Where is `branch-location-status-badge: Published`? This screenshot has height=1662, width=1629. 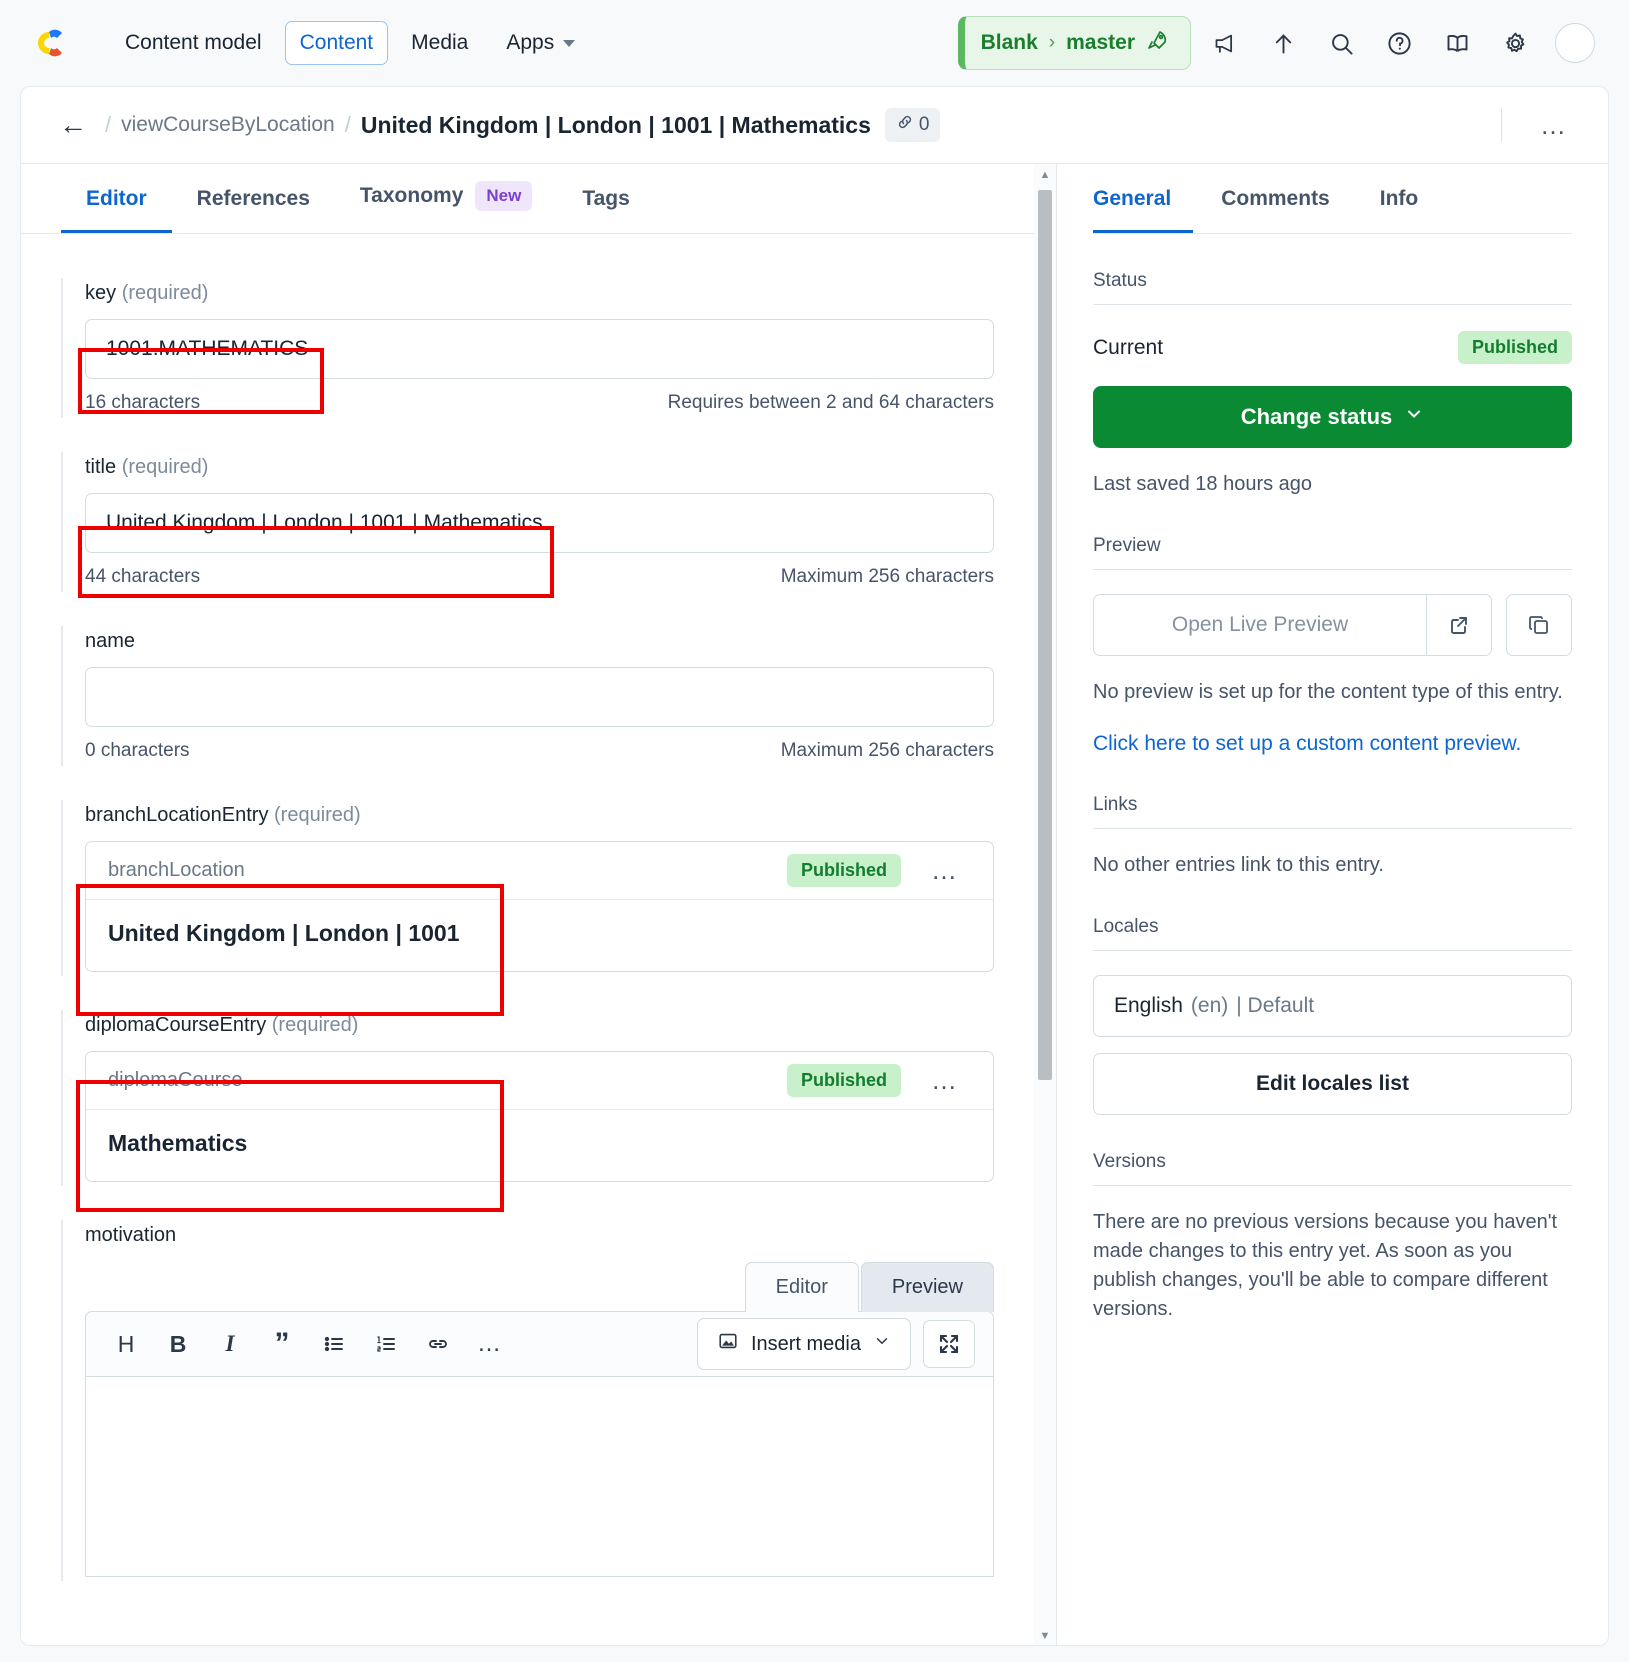 branch-location-status-badge: Published is located at coordinates (843, 870).